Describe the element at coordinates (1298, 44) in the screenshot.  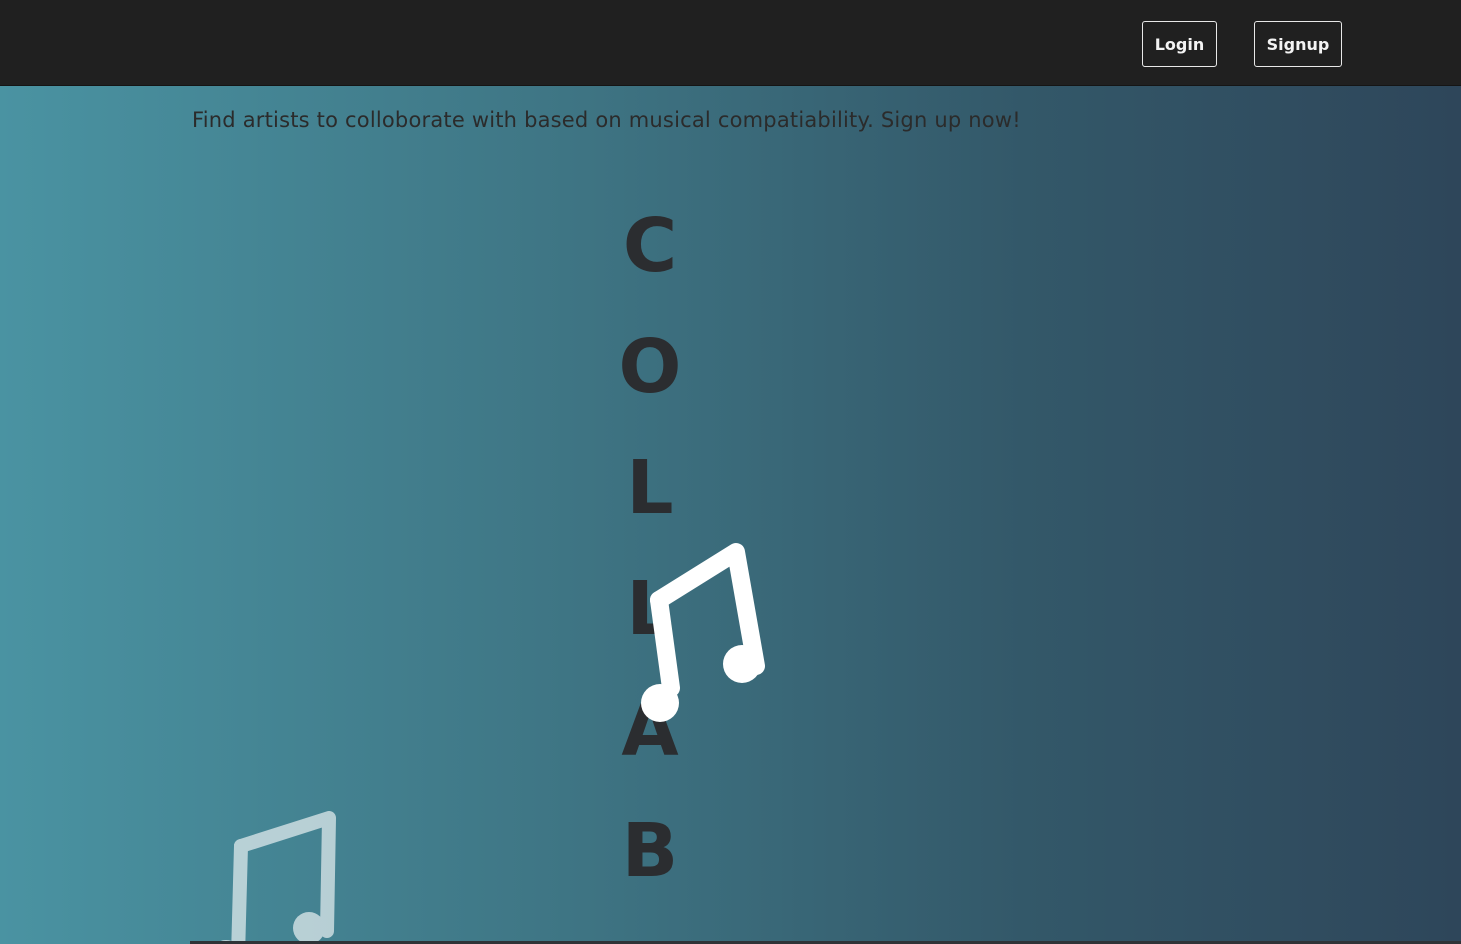
I see `signup-button: Signup` at that location.